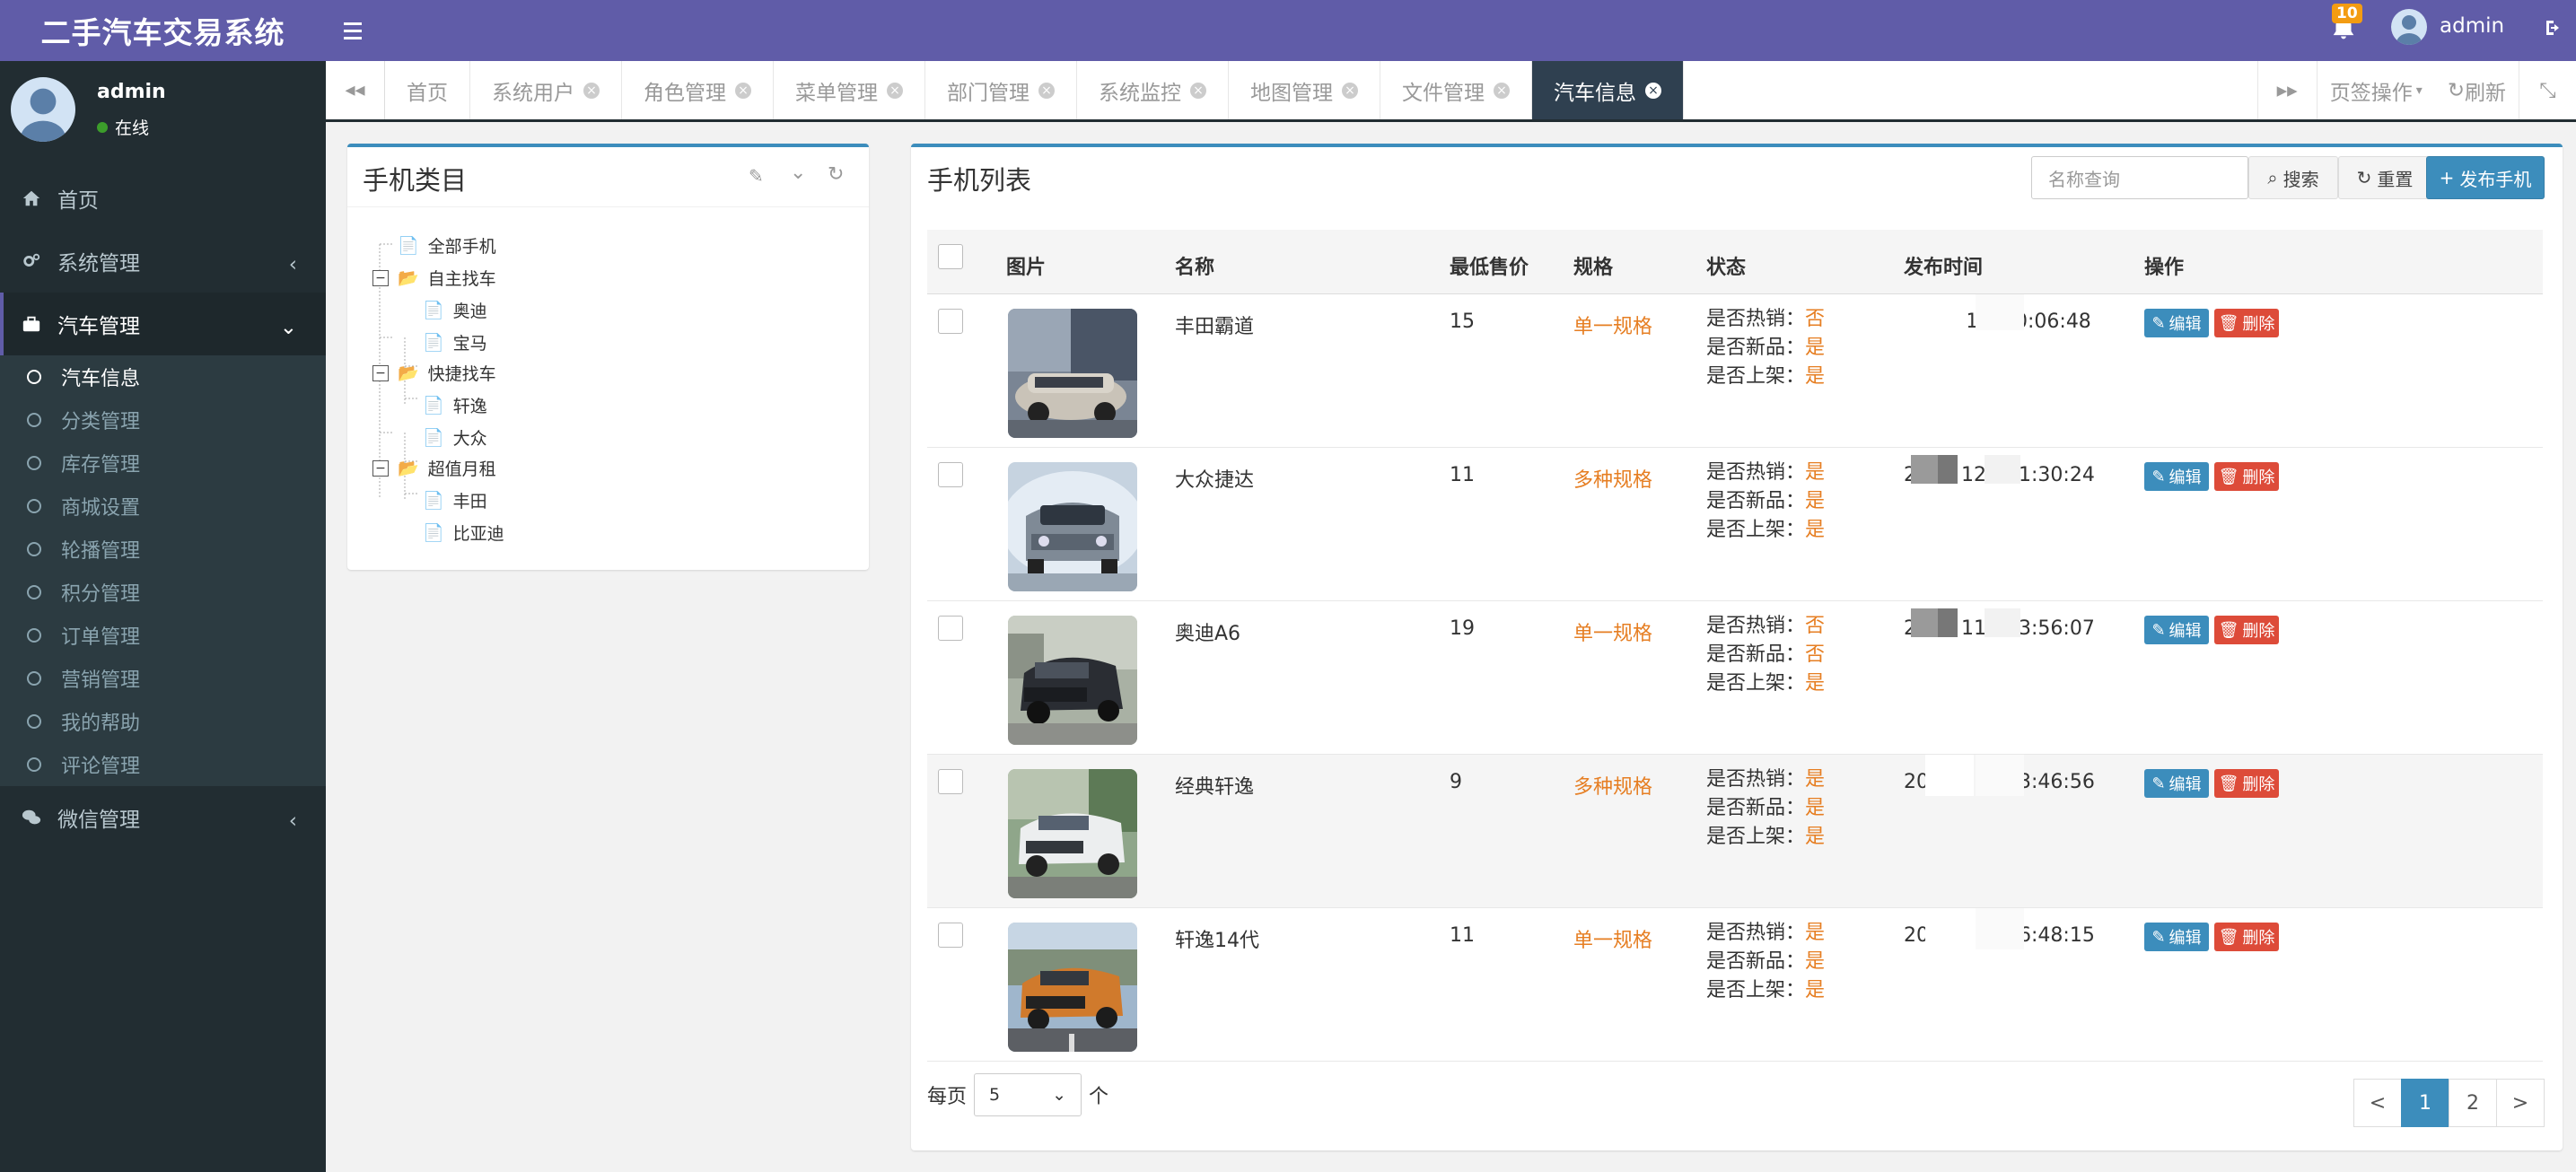  Describe the element at coordinates (355, 90) in the screenshot. I see `tab-scroll-left-icon: ◂◂` at that location.